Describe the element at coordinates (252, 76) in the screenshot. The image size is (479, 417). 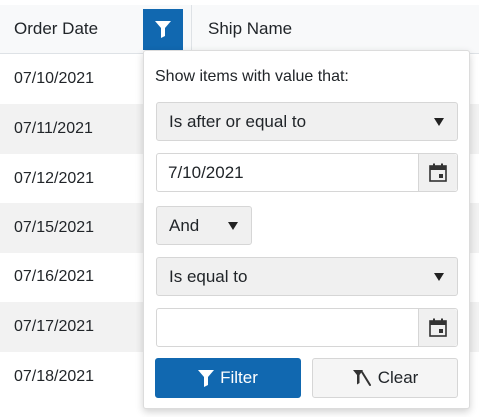
I see `filter-menu-title: Show items with value that:` at that location.